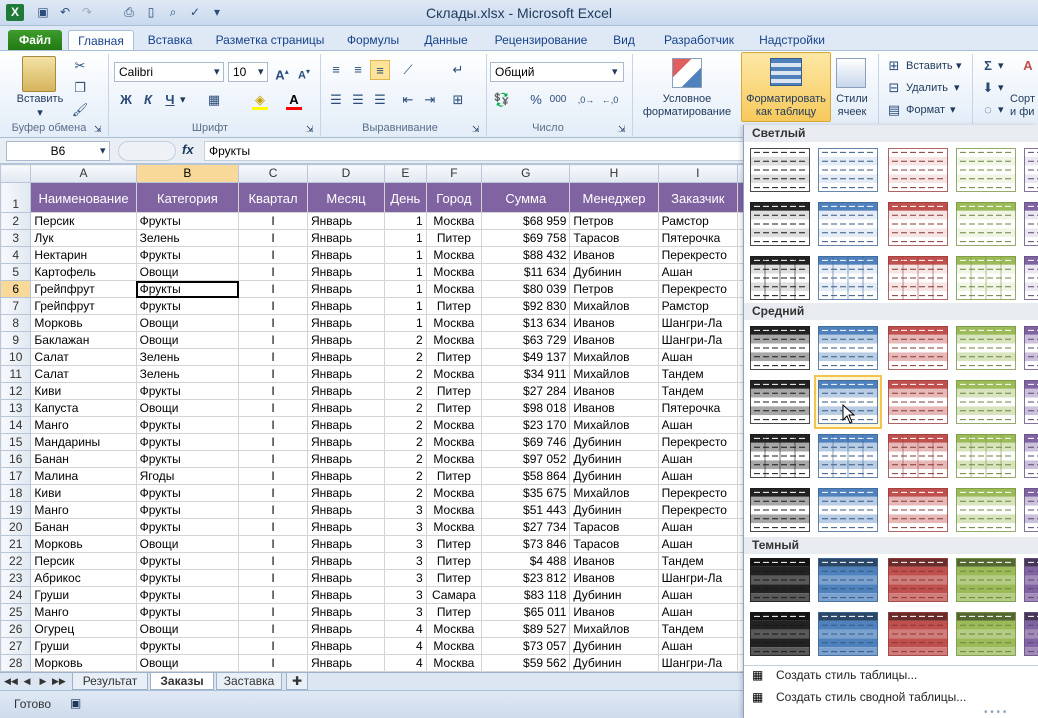 The width and height of the screenshot is (1038, 718). I want to click on fill-dropdown-icon: ▾, so click(1001, 88).